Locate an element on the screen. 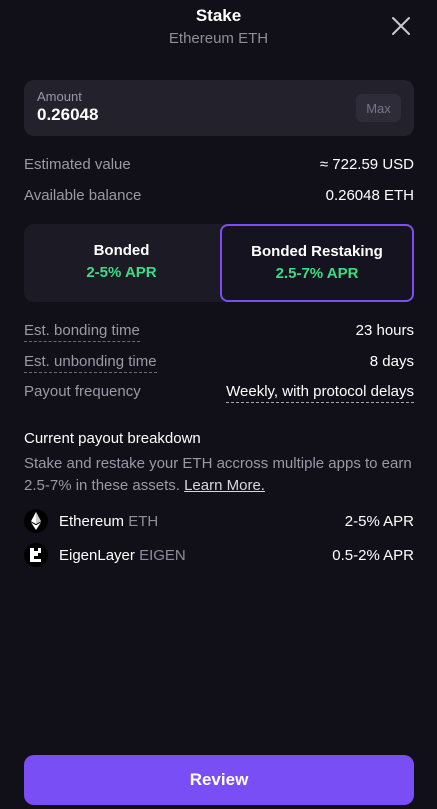 The image size is (437, 809). option-name: Bonded Restaking is located at coordinates (317, 251).